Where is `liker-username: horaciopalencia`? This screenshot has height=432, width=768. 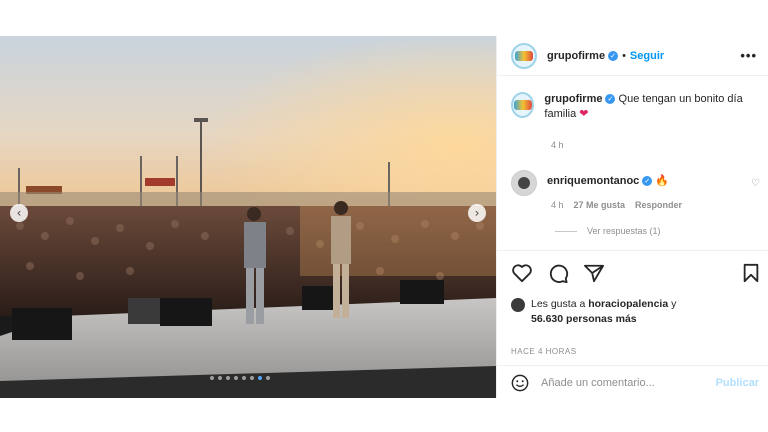
liker-username: horaciopalencia is located at coordinates (628, 304).